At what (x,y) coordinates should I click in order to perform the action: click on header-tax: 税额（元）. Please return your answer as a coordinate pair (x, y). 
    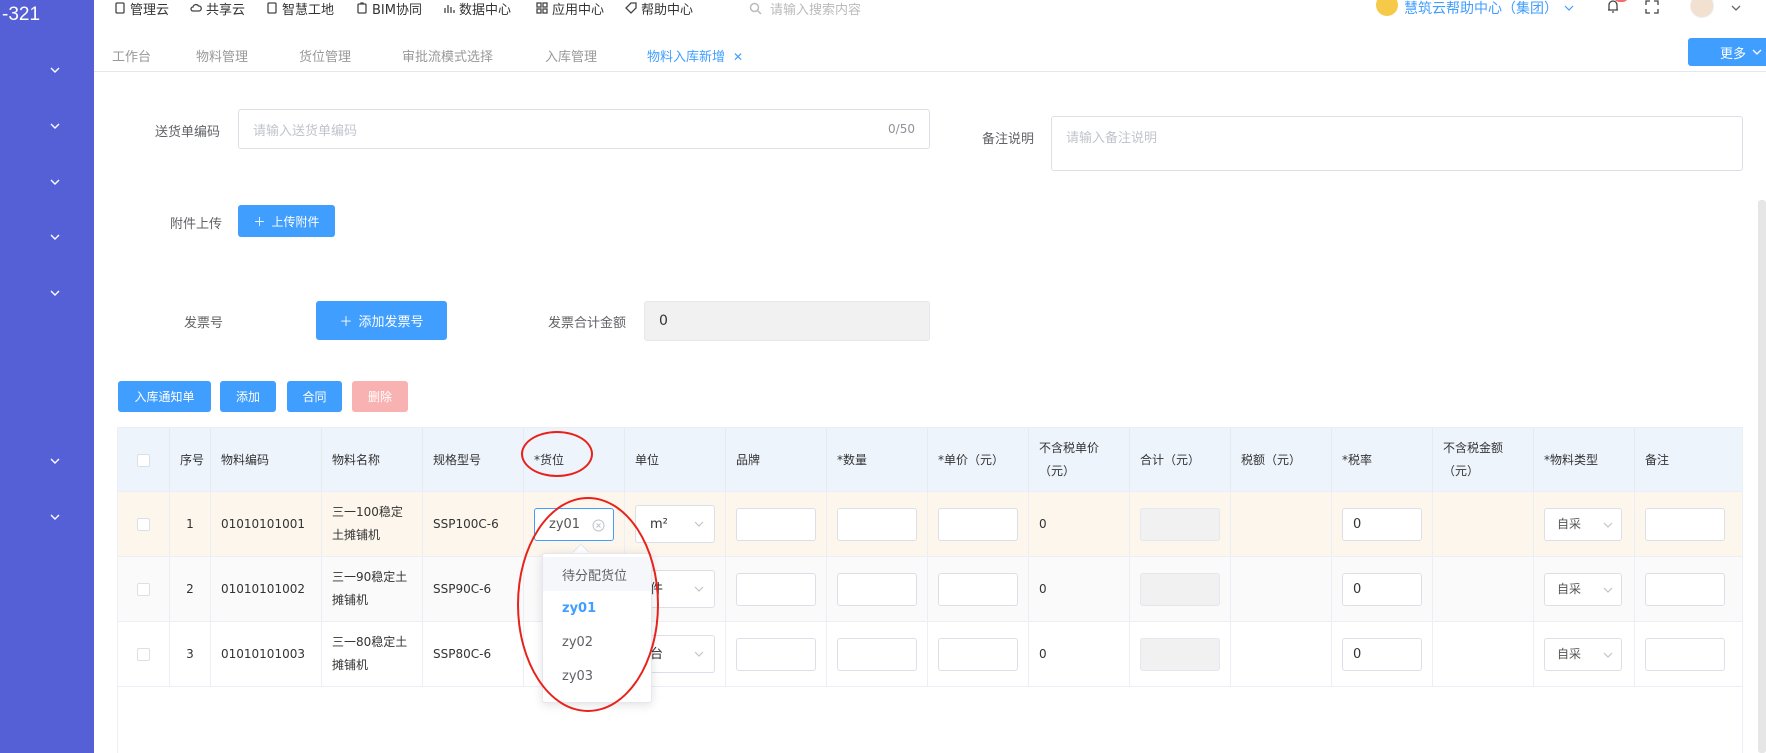
    Looking at the image, I should click on (1281, 460).